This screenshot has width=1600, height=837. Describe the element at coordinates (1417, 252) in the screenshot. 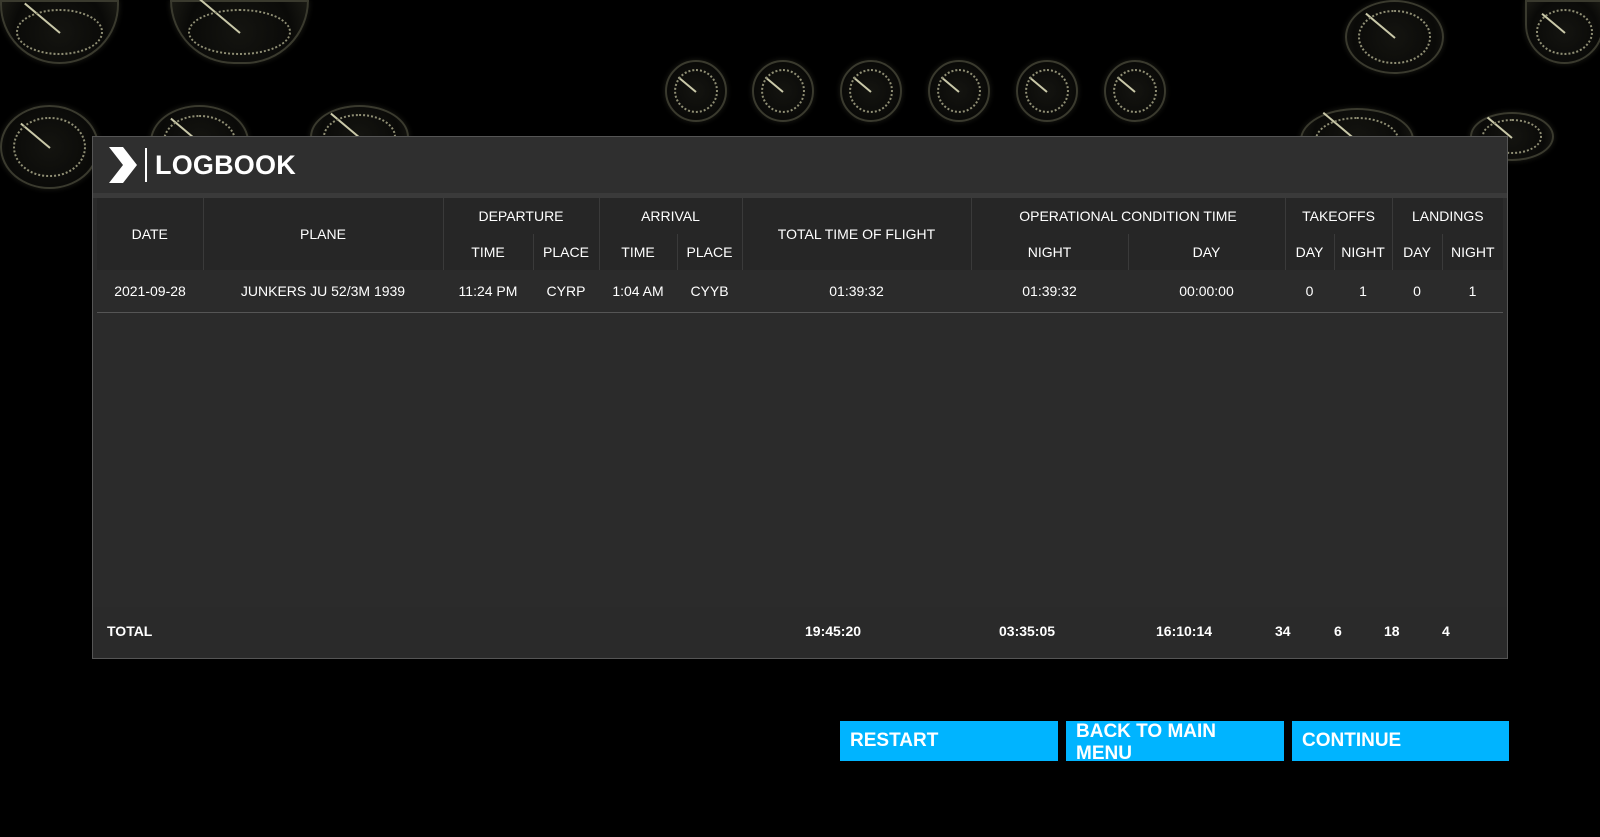

I see `col-header-ld-day: DAY` at that location.